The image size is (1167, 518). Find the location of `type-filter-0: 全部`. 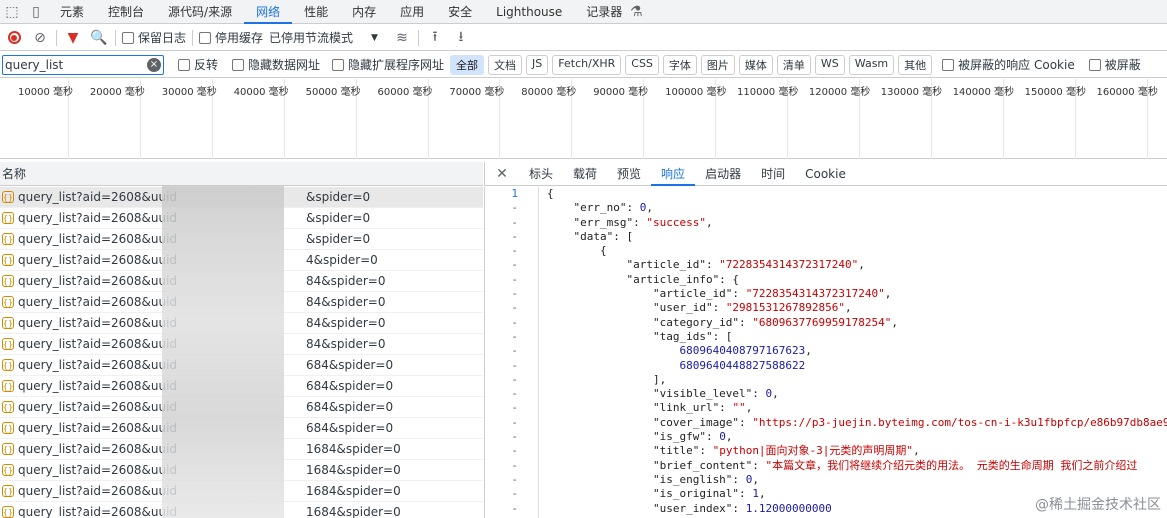

type-filter-0: 全部 is located at coordinates (467, 64).